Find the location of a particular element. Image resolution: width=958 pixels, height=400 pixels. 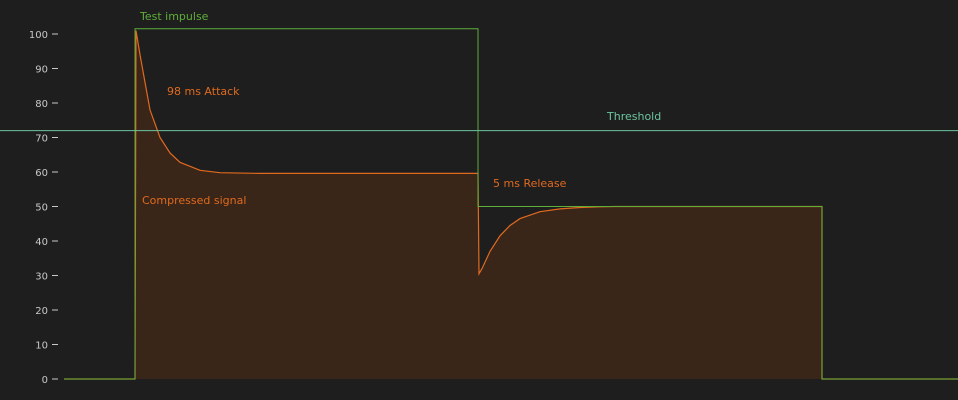

attack-label: 98 ms Attack is located at coordinates (203, 91).